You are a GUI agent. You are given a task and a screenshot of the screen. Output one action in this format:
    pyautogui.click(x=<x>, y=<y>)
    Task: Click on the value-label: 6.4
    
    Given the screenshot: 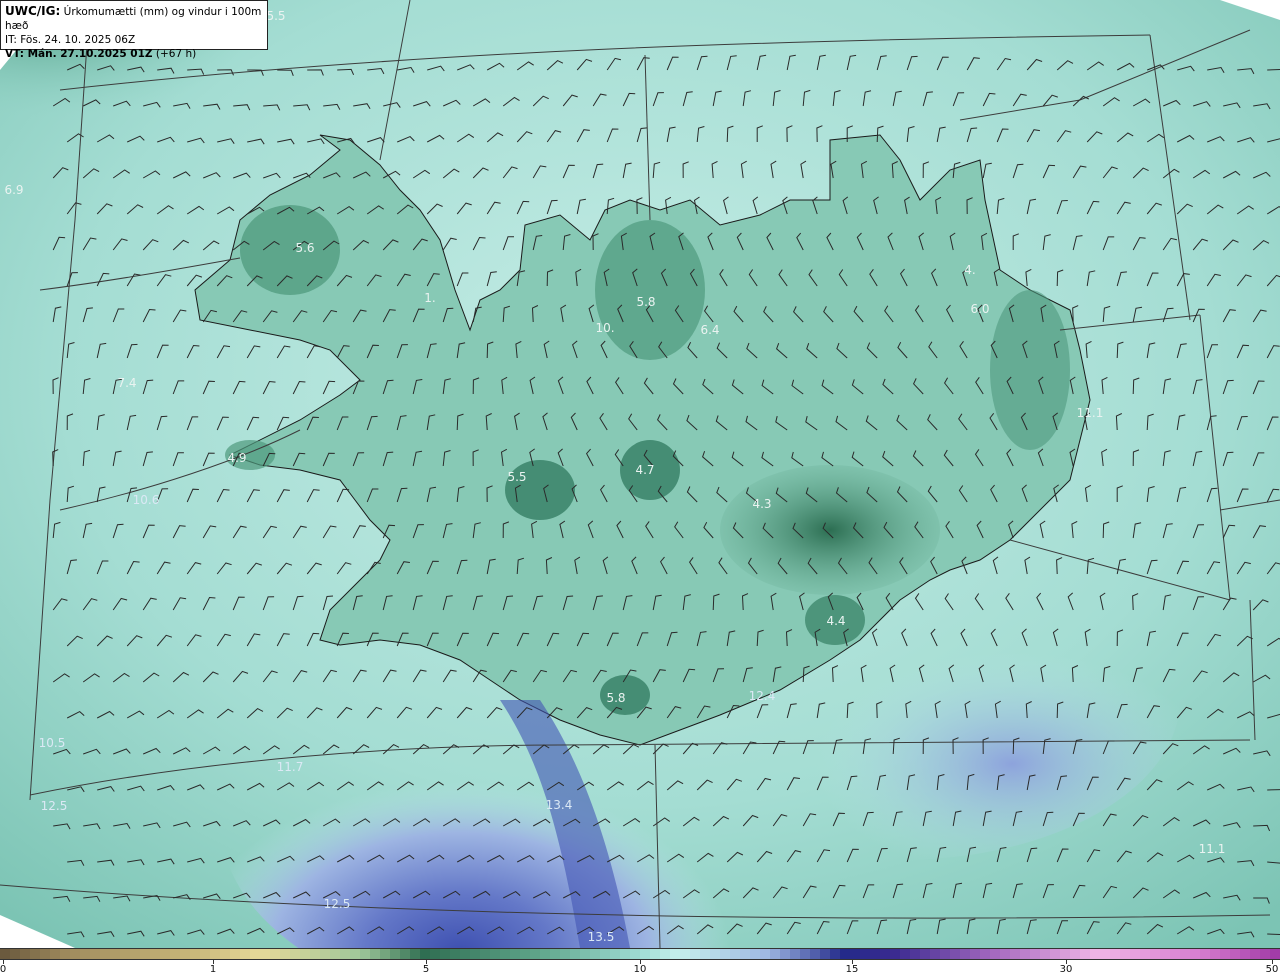 What is the action you would take?
    pyautogui.click(x=710, y=330)
    